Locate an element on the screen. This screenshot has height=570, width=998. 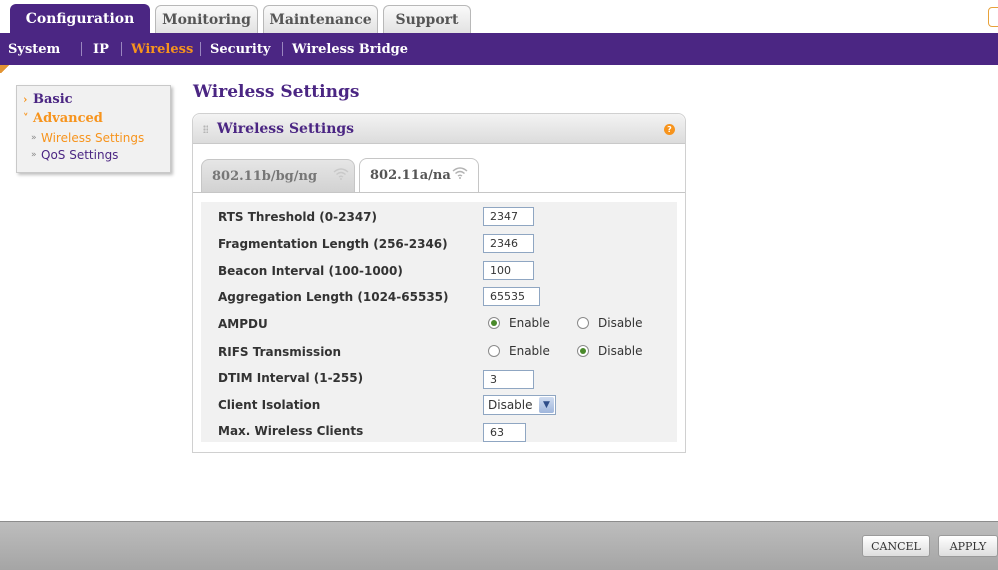
row-max-wireless-clients: Max. Wireless Clients is located at coordinates (439, 432).